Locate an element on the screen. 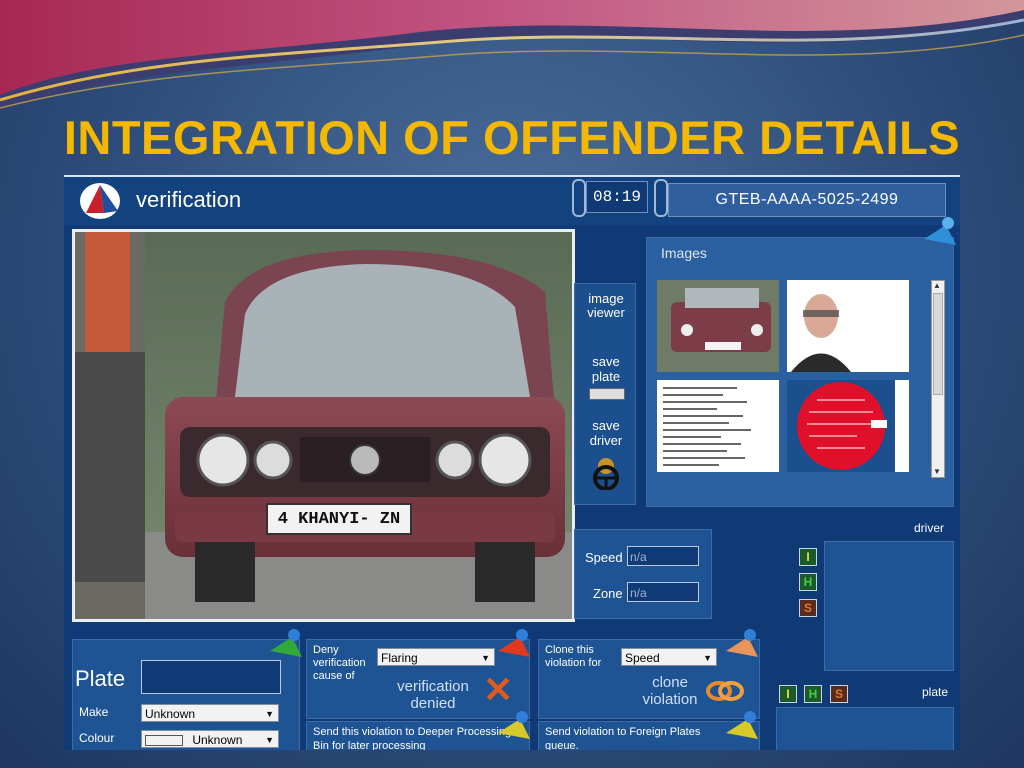 The width and height of the screenshot is (1024, 768). side-tools-panel: image viewer save plate save driver is located at coordinates (605, 394).